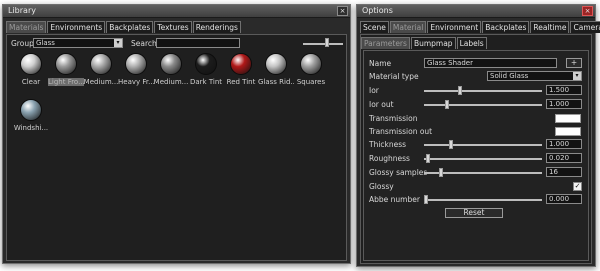 The image size is (600, 271). I want to click on library-titlebar: Library ×, so click(176, 11).